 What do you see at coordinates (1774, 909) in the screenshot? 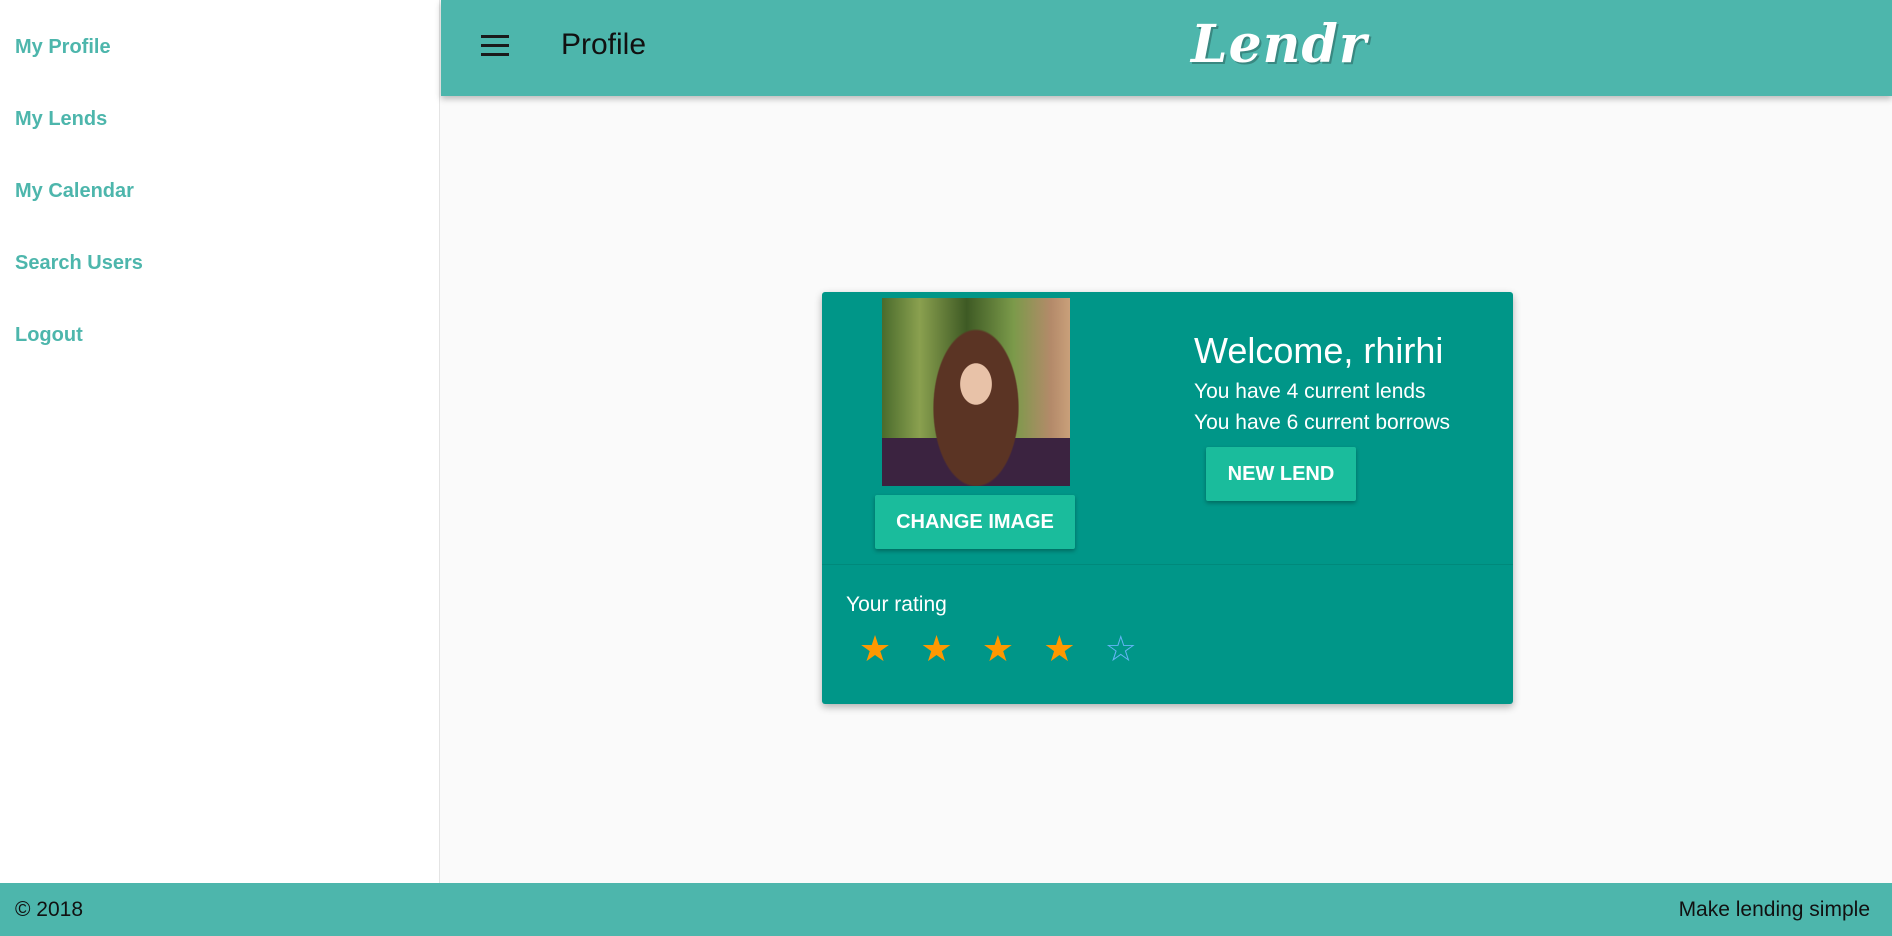
I see `tagline-text: Make lending simple` at bounding box center [1774, 909].